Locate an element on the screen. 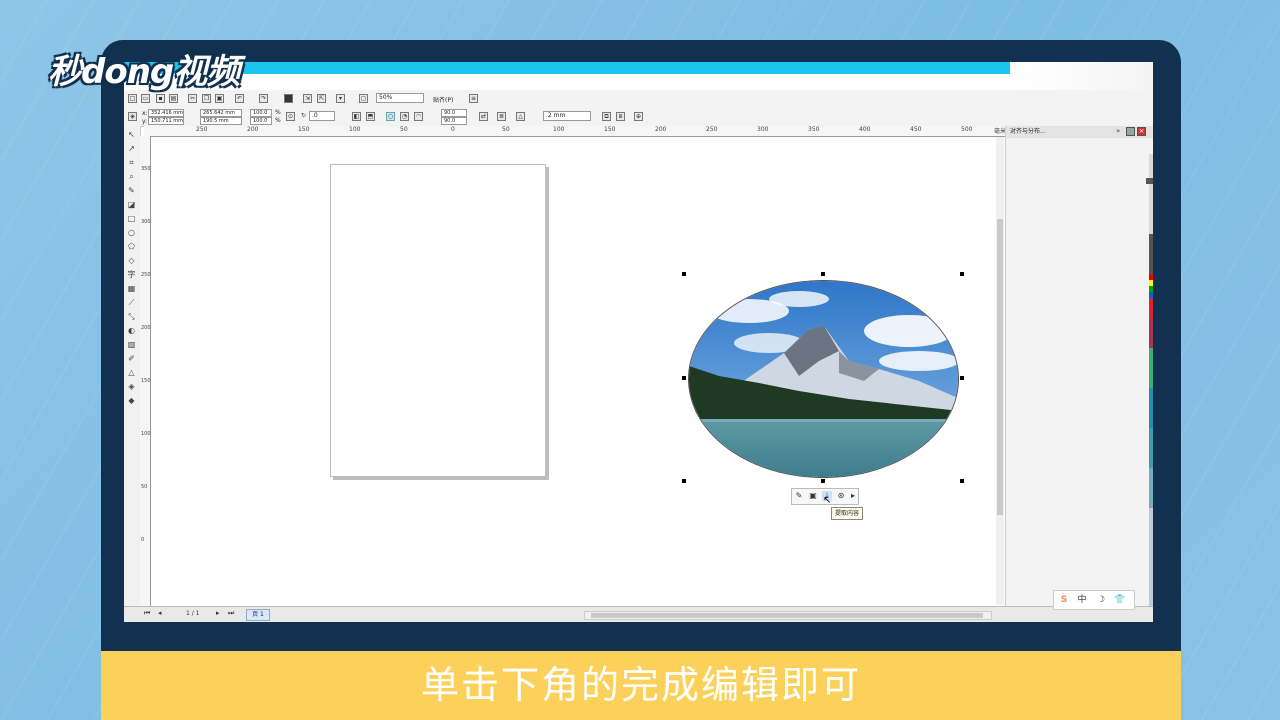  save-icon: ▪ is located at coordinates (160, 98).